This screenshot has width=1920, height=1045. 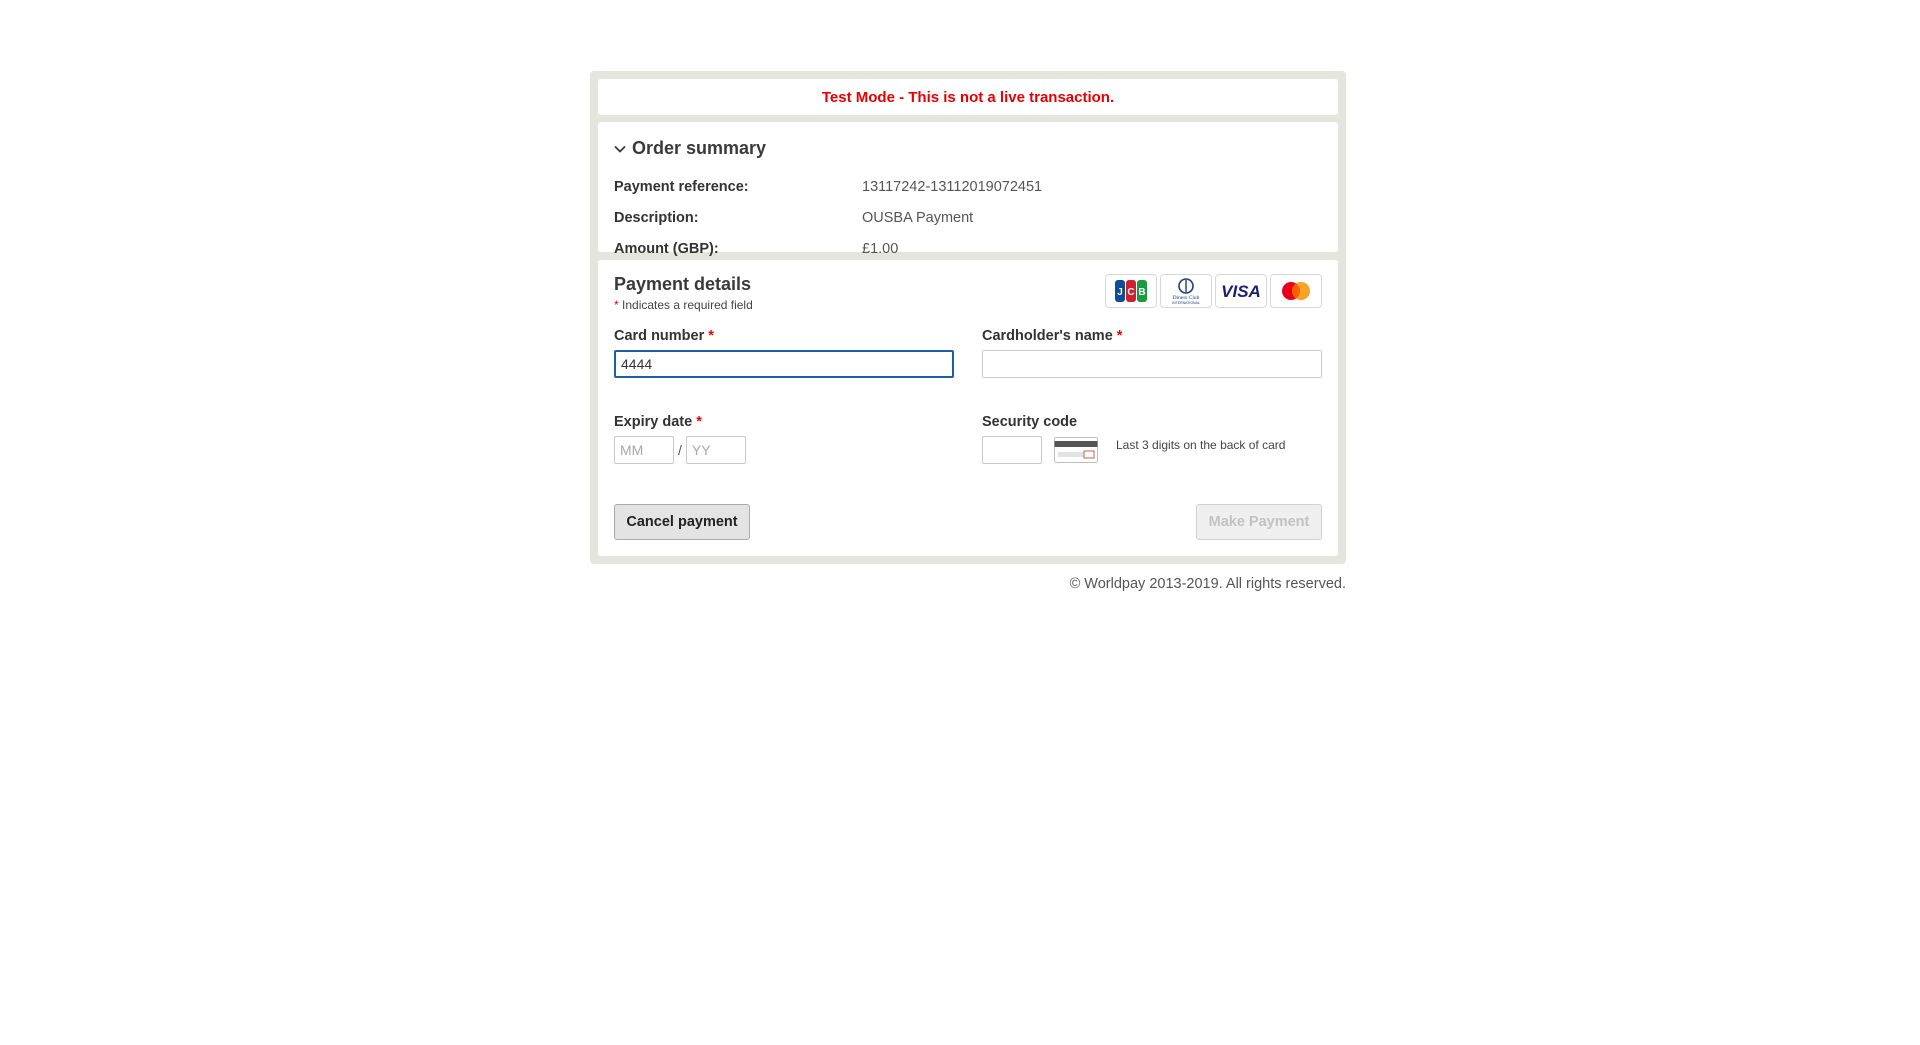 What do you see at coordinates (659, 336) in the screenshot?
I see `card-number-label-text: Card number` at bounding box center [659, 336].